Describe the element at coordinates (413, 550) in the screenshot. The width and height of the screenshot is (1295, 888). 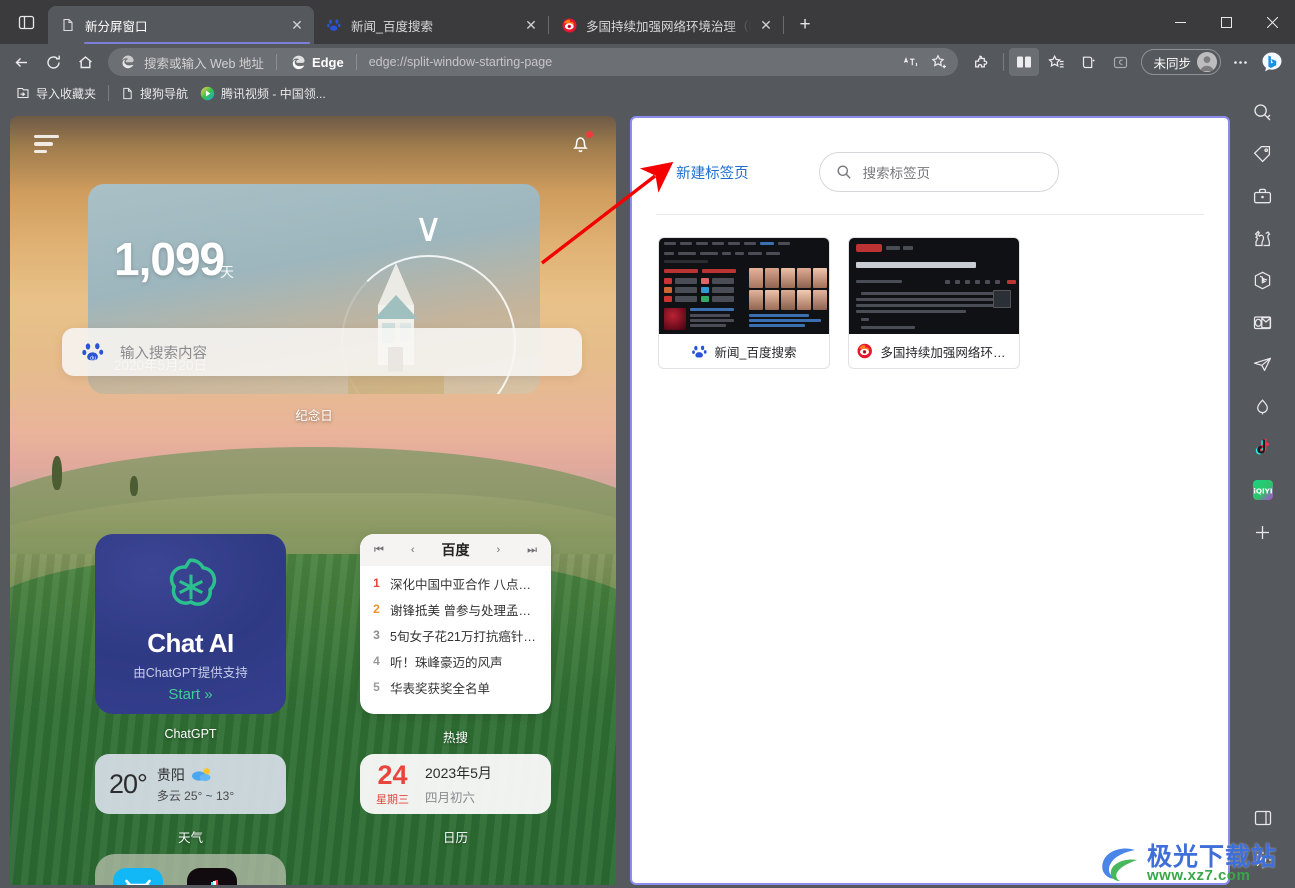
I see `prev-icon: ‹` at that location.